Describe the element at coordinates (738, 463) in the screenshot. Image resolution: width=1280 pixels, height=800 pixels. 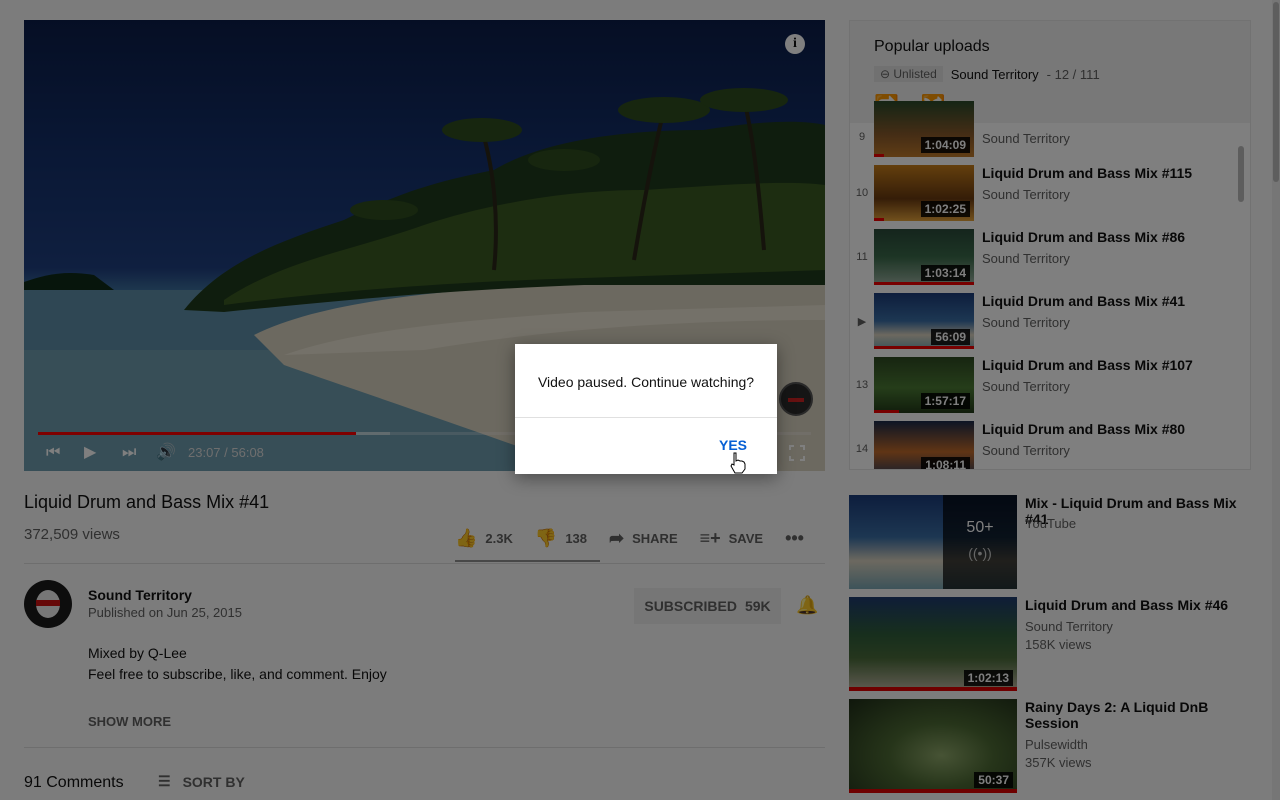
I see `hand-cursor-icon` at that location.